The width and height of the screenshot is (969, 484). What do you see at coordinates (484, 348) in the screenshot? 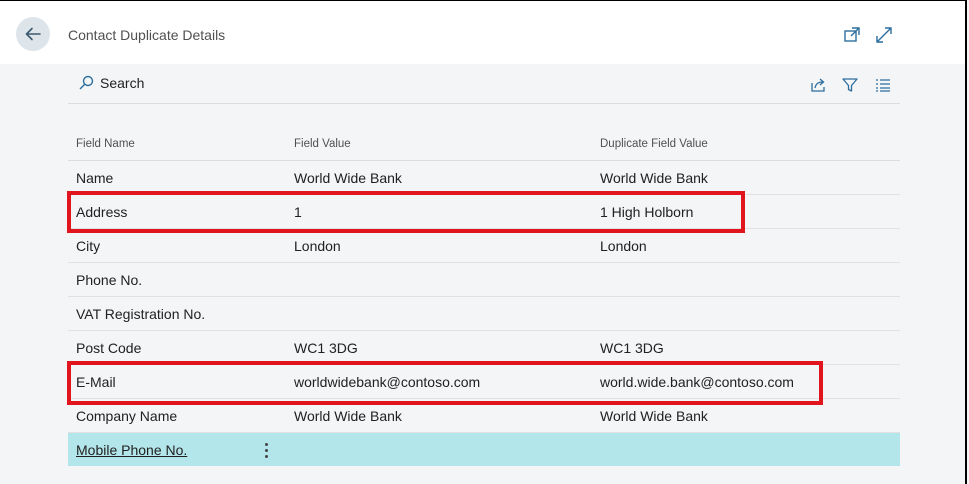
I see `table-row: Post Code WC1 3DG WC1 3DG` at bounding box center [484, 348].